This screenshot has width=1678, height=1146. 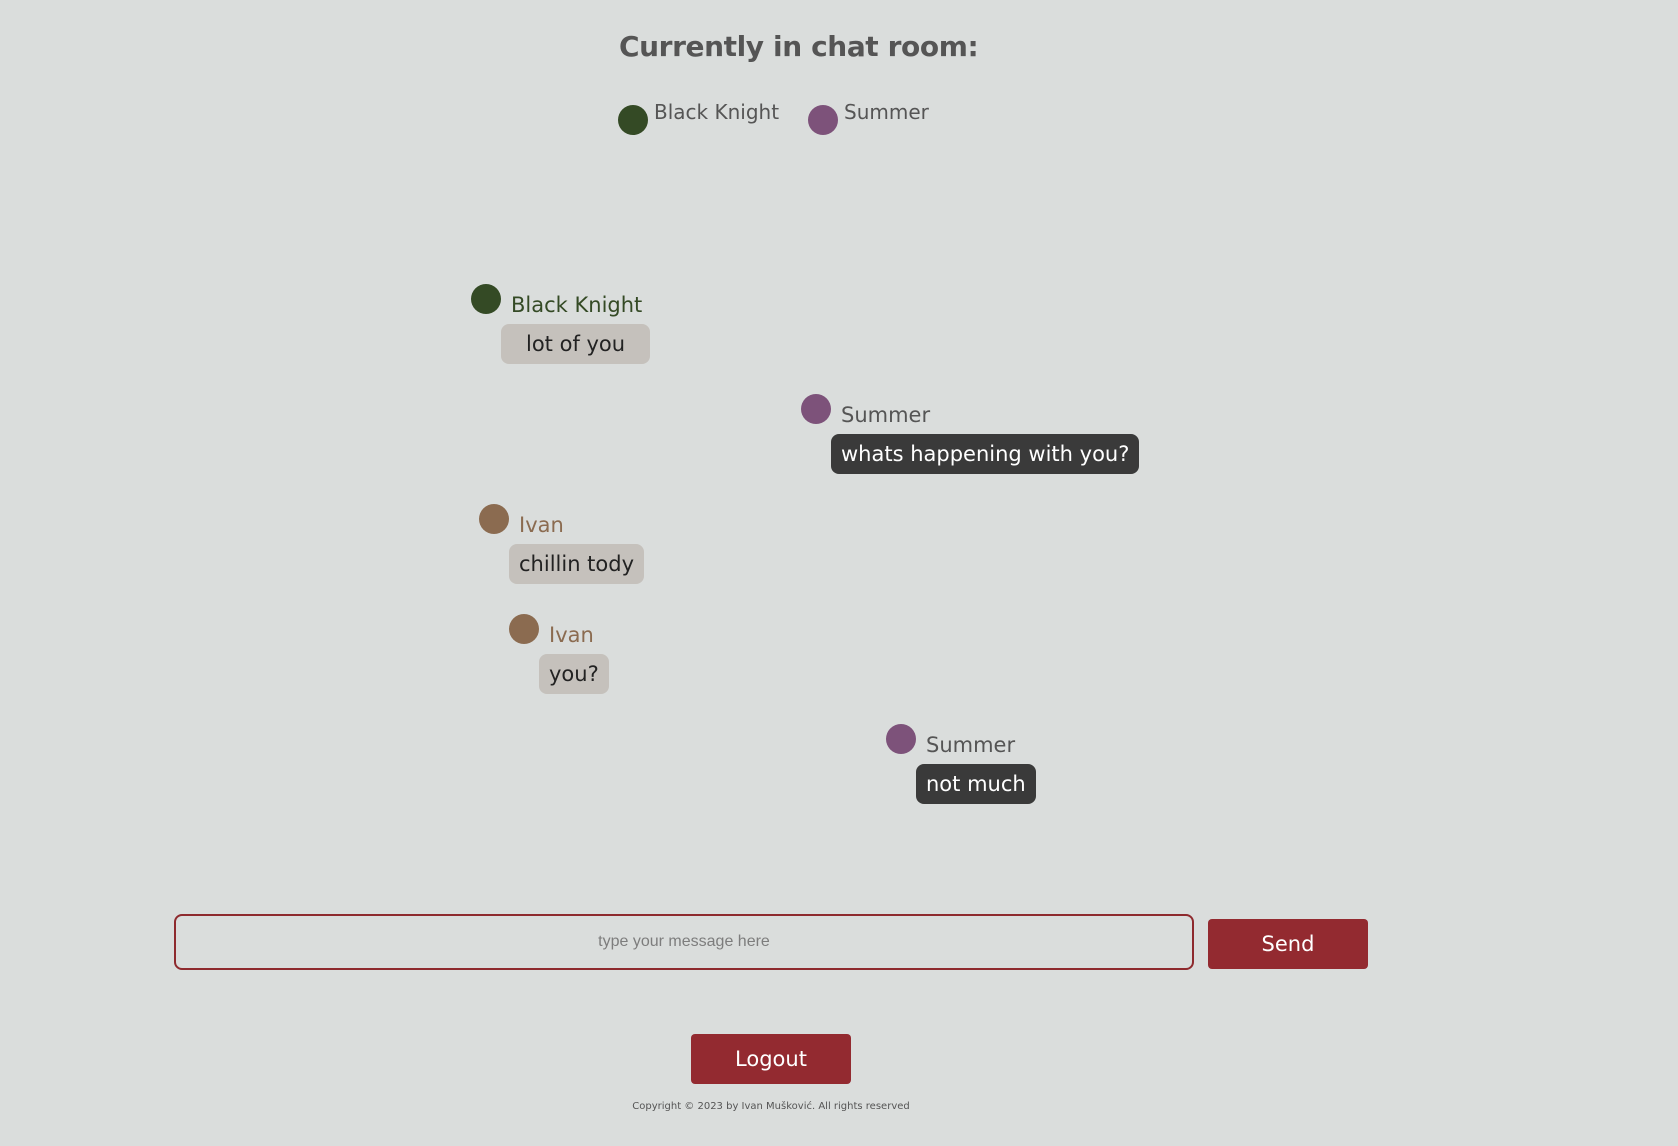 I want to click on send-button: Send, so click(x=1288, y=944).